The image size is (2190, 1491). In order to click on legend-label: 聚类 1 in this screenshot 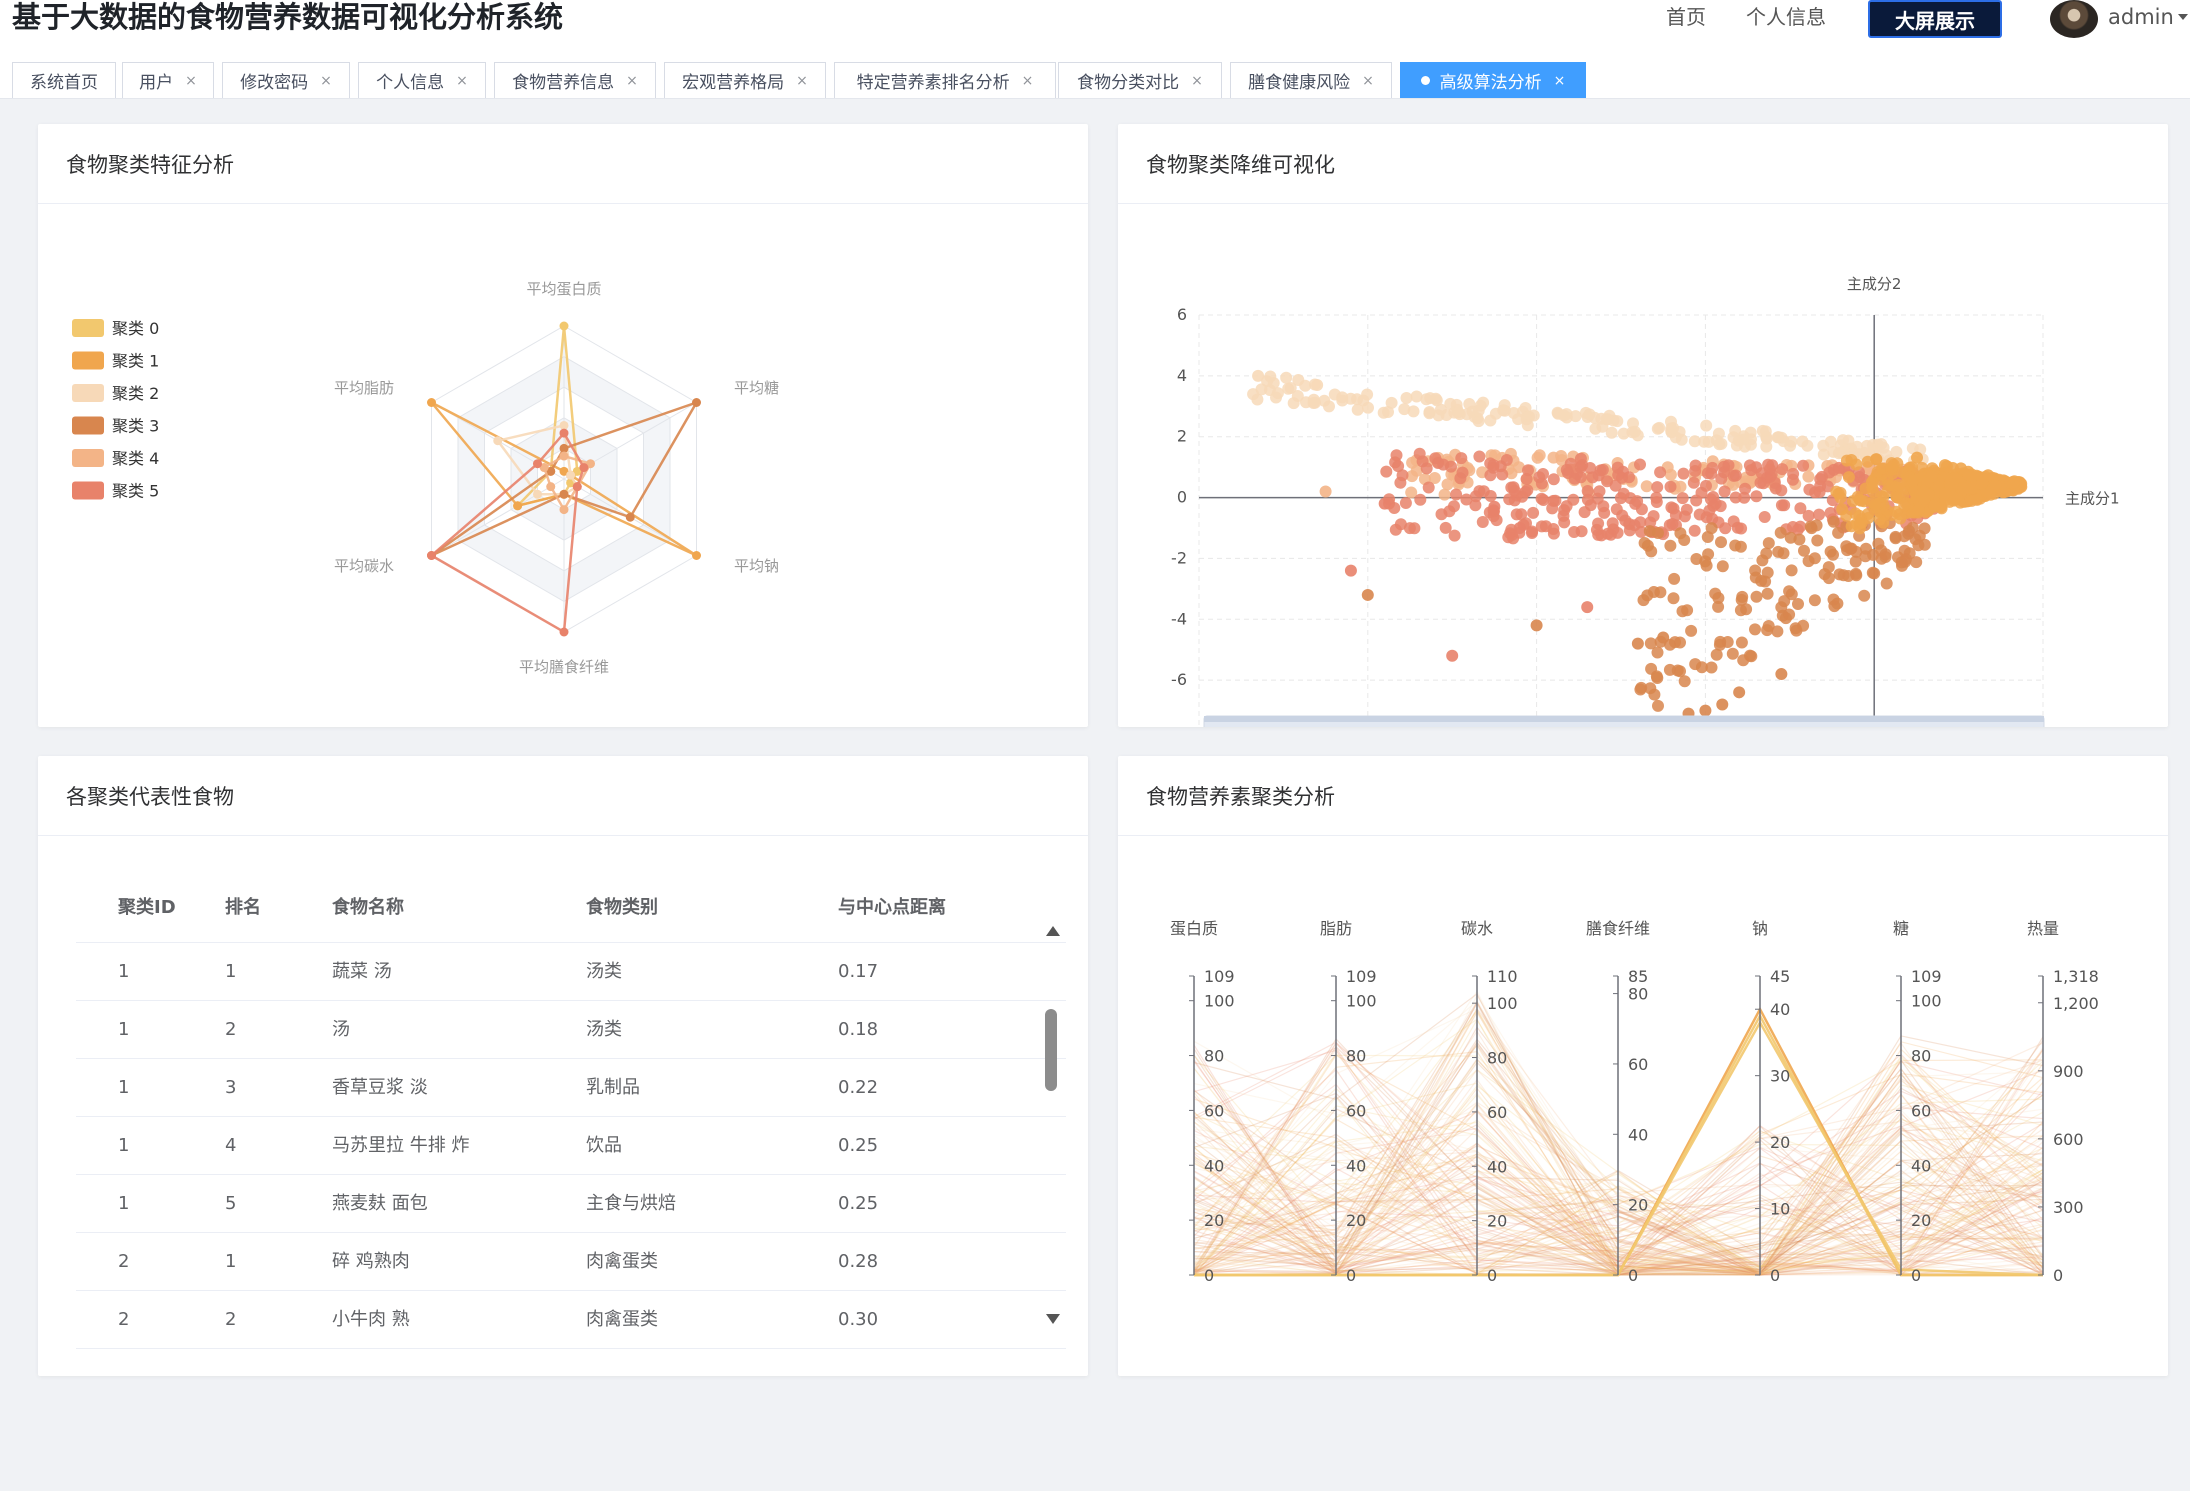, I will do `click(135, 361)`.